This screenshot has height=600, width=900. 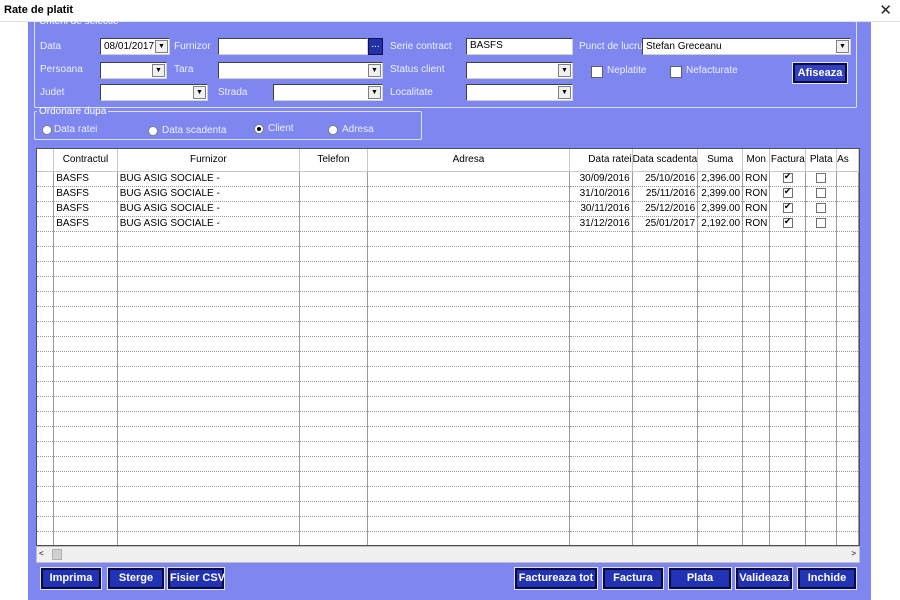 I want to click on radio-data-scadenta, so click(x=153, y=131).